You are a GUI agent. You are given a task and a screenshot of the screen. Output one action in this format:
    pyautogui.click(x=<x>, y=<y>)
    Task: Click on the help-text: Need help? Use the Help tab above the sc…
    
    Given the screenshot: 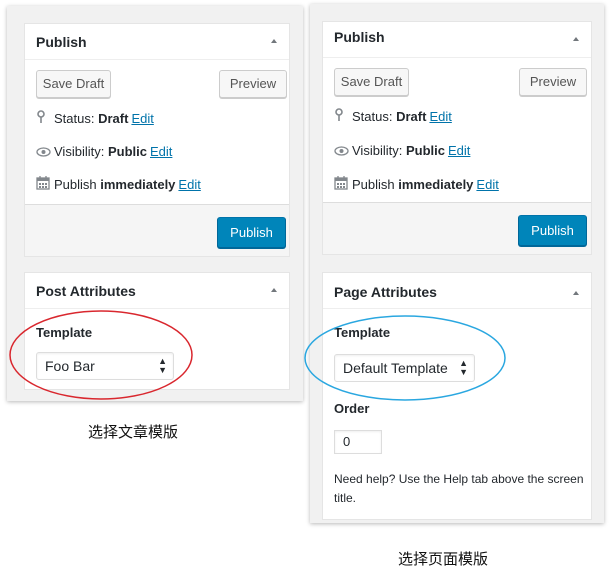 What is the action you would take?
    pyautogui.click(x=459, y=488)
    